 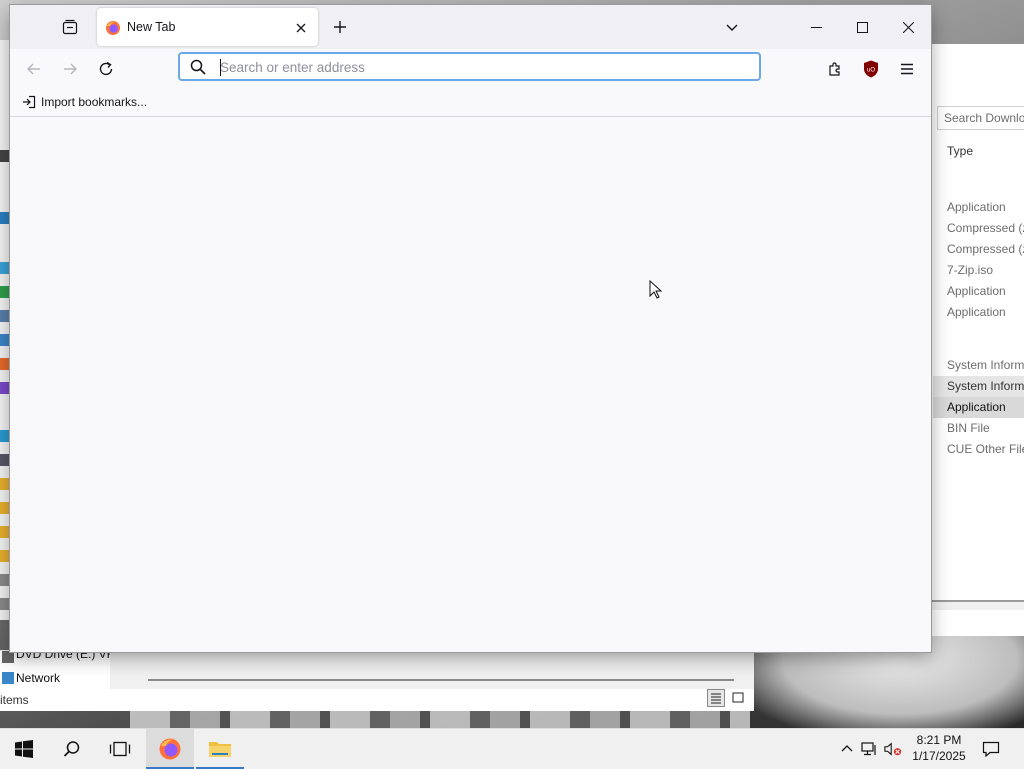 I want to click on arrow-left-icon, so click(x=33, y=69).